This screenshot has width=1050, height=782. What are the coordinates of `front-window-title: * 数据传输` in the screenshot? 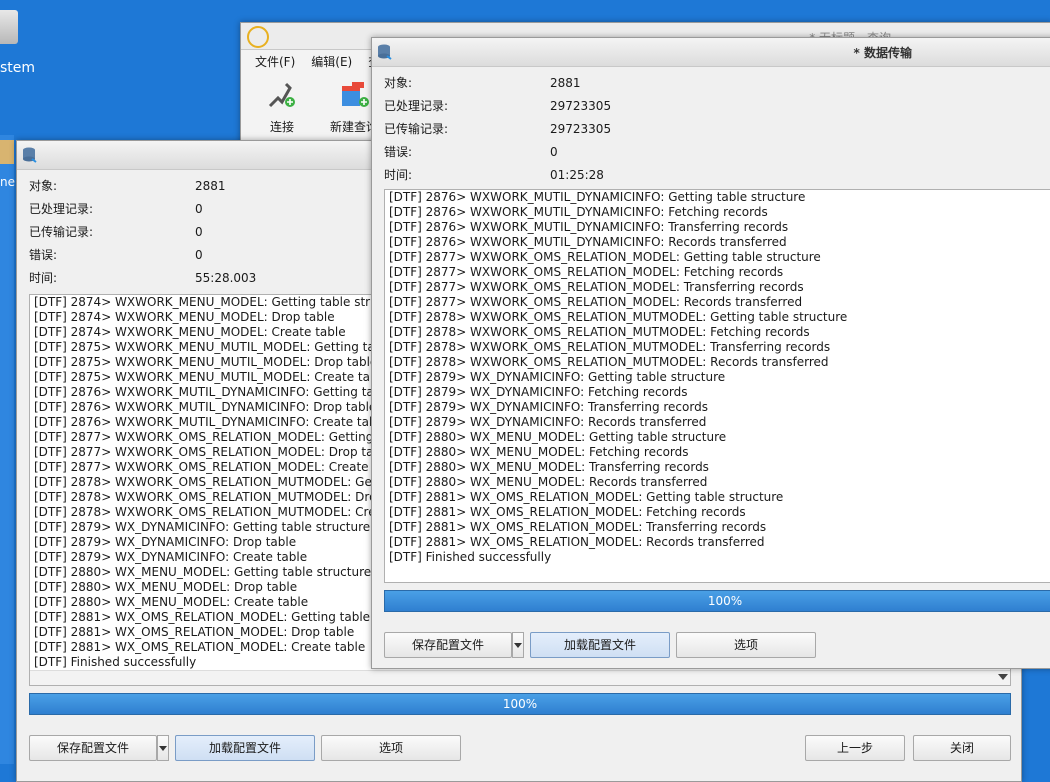 It's located at (882, 53).